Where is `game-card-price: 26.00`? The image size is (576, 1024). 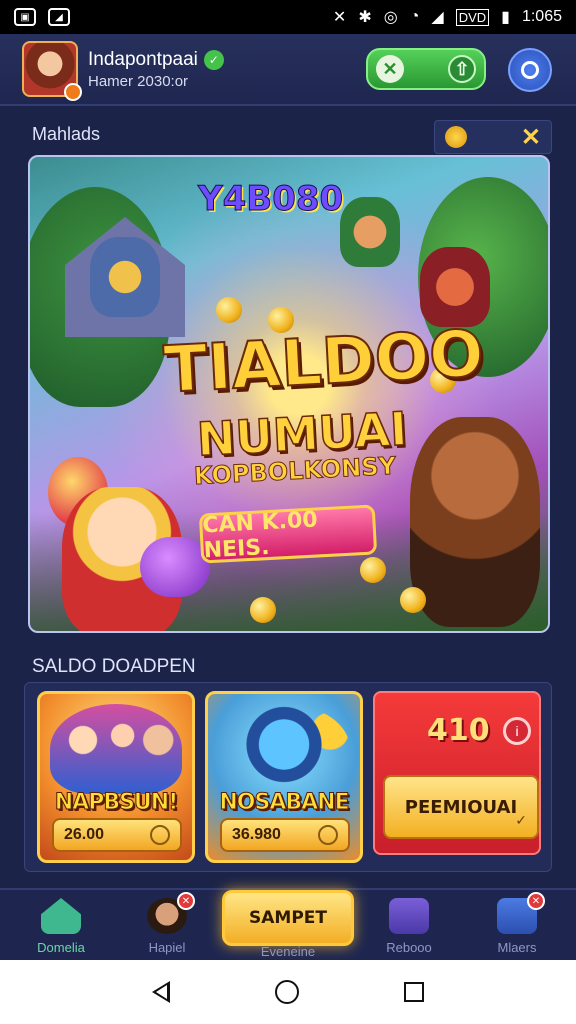 game-card-price: 26.00 is located at coordinates (84, 834).